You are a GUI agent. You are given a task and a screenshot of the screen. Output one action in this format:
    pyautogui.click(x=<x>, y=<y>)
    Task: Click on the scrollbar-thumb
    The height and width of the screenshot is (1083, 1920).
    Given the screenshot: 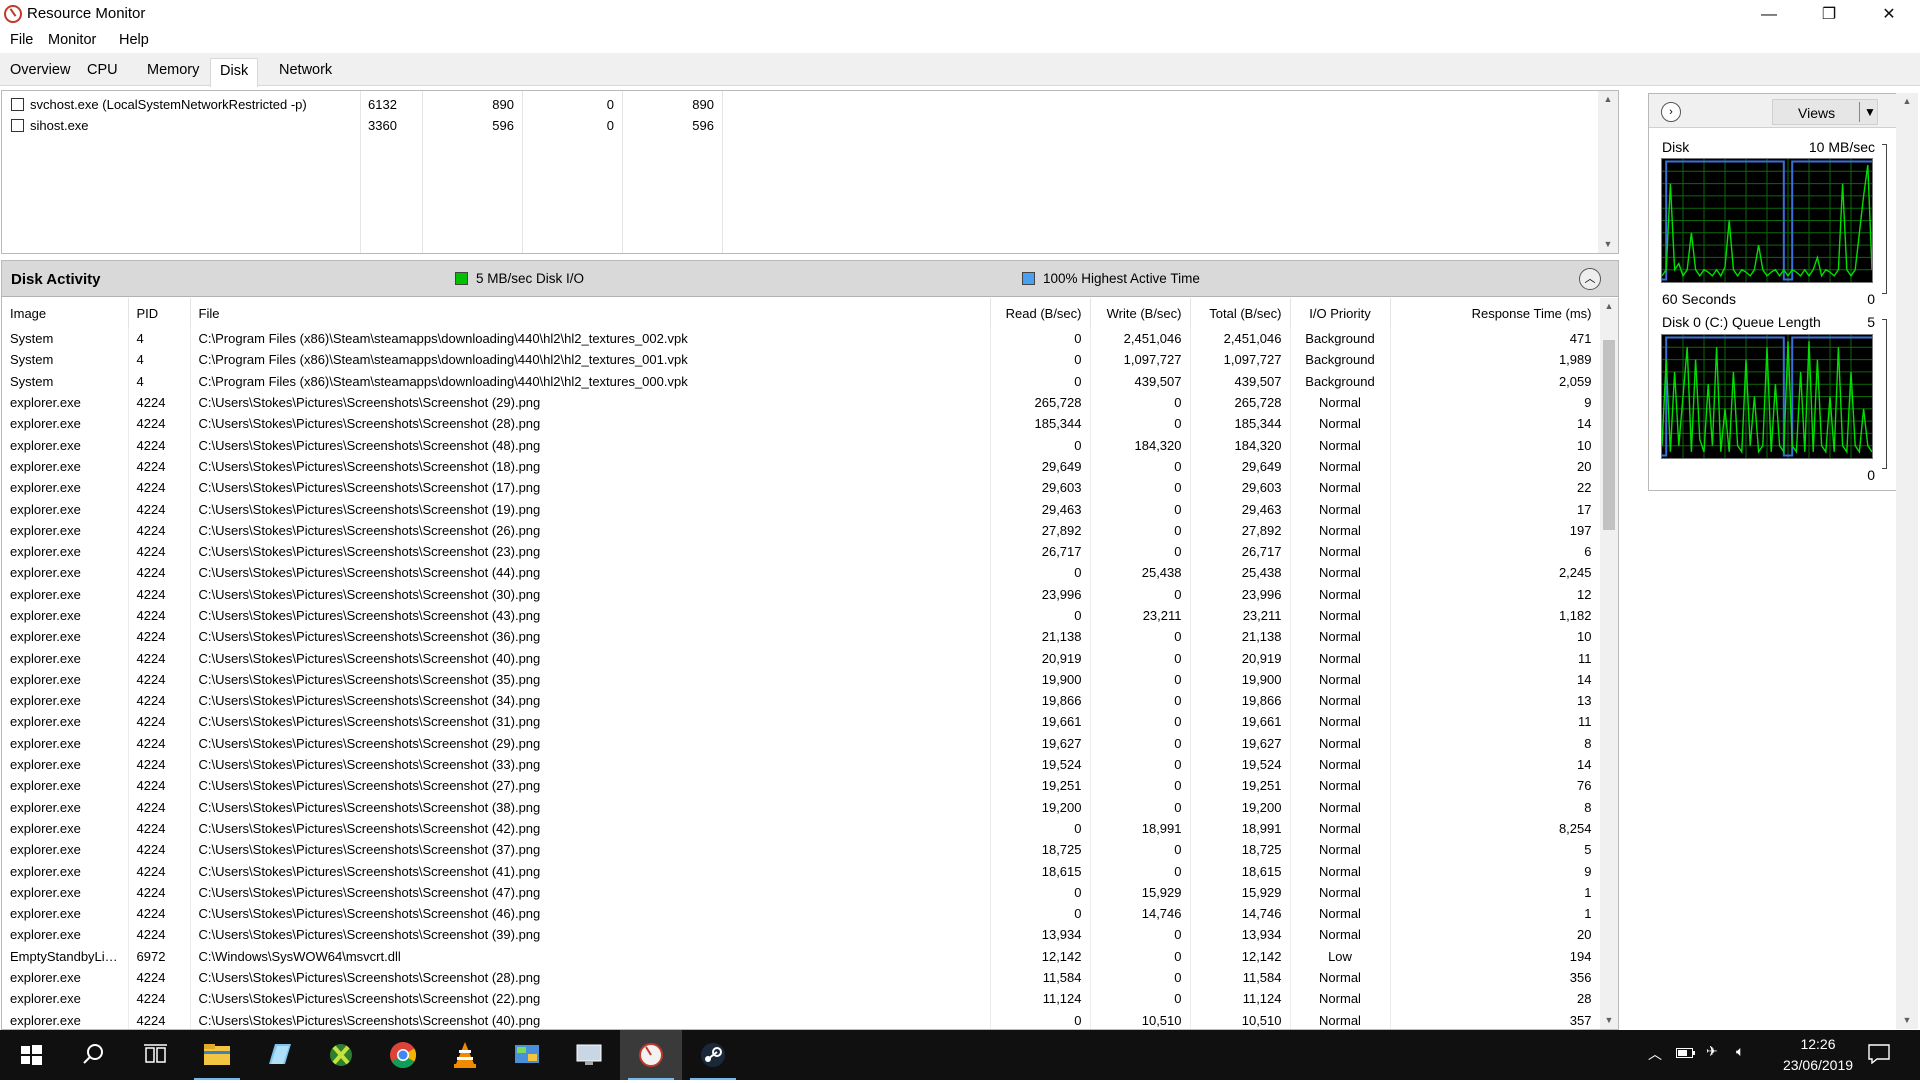 What is the action you would take?
    pyautogui.click(x=1609, y=435)
    